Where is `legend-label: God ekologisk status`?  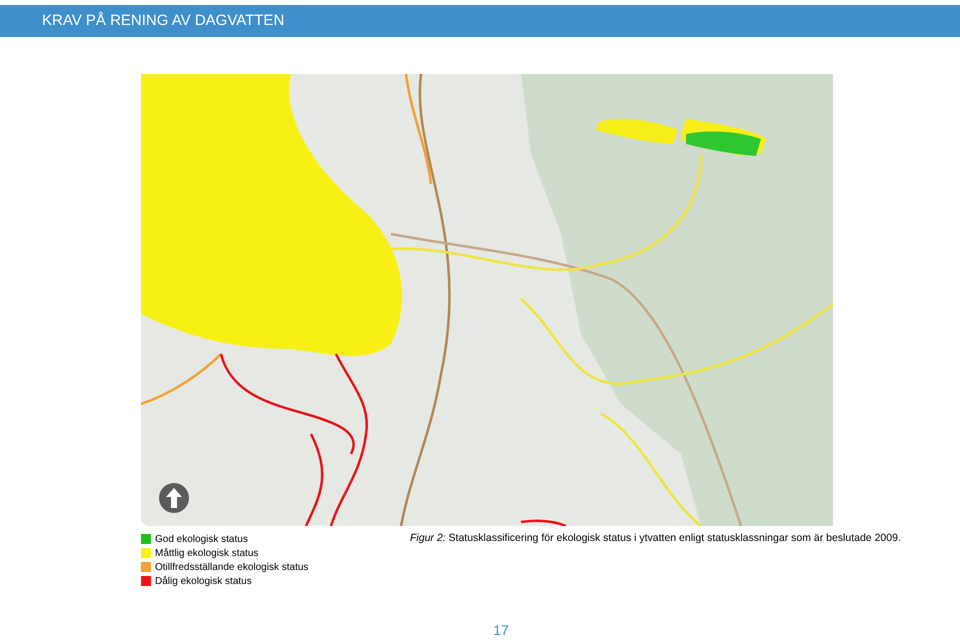
legend-label: God ekologisk status is located at coordinates (201, 539).